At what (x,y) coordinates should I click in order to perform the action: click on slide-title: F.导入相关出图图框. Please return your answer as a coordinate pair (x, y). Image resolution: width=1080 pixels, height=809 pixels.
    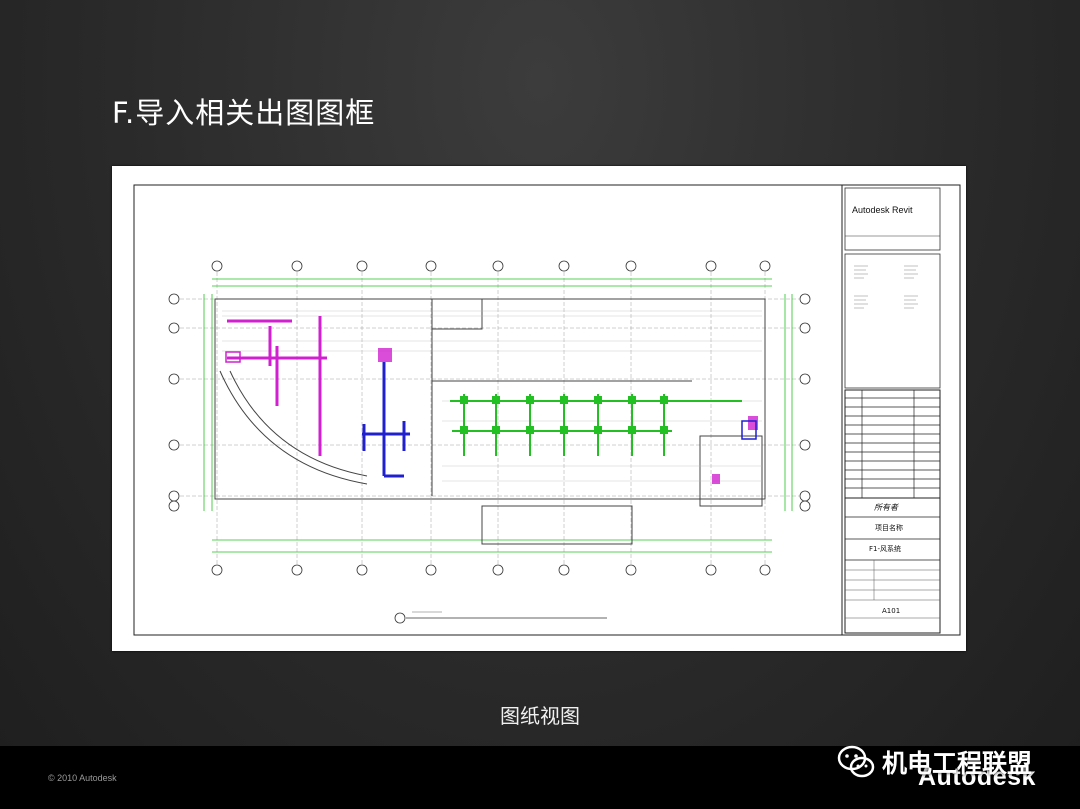
    Looking at the image, I should click on (244, 113).